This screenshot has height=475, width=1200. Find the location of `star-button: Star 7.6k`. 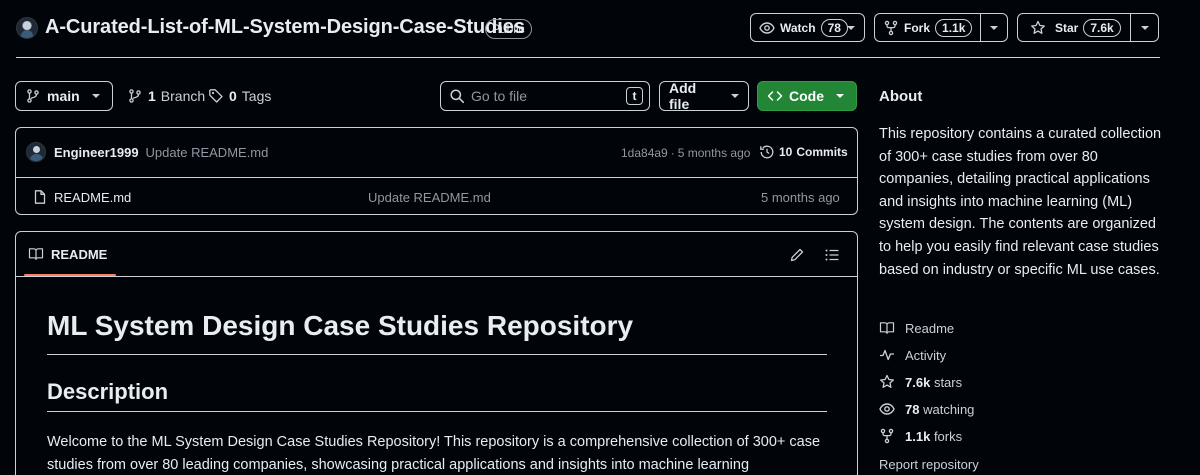

star-button: Star 7.6k is located at coordinates (1088, 27).